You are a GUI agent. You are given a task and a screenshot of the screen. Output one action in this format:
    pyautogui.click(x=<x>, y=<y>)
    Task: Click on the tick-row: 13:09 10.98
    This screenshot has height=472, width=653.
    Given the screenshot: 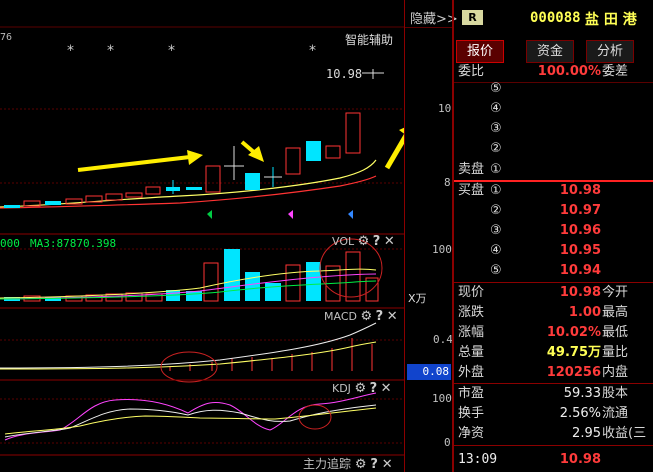 What is the action you would take?
    pyautogui.click(x=553, y=460)
    